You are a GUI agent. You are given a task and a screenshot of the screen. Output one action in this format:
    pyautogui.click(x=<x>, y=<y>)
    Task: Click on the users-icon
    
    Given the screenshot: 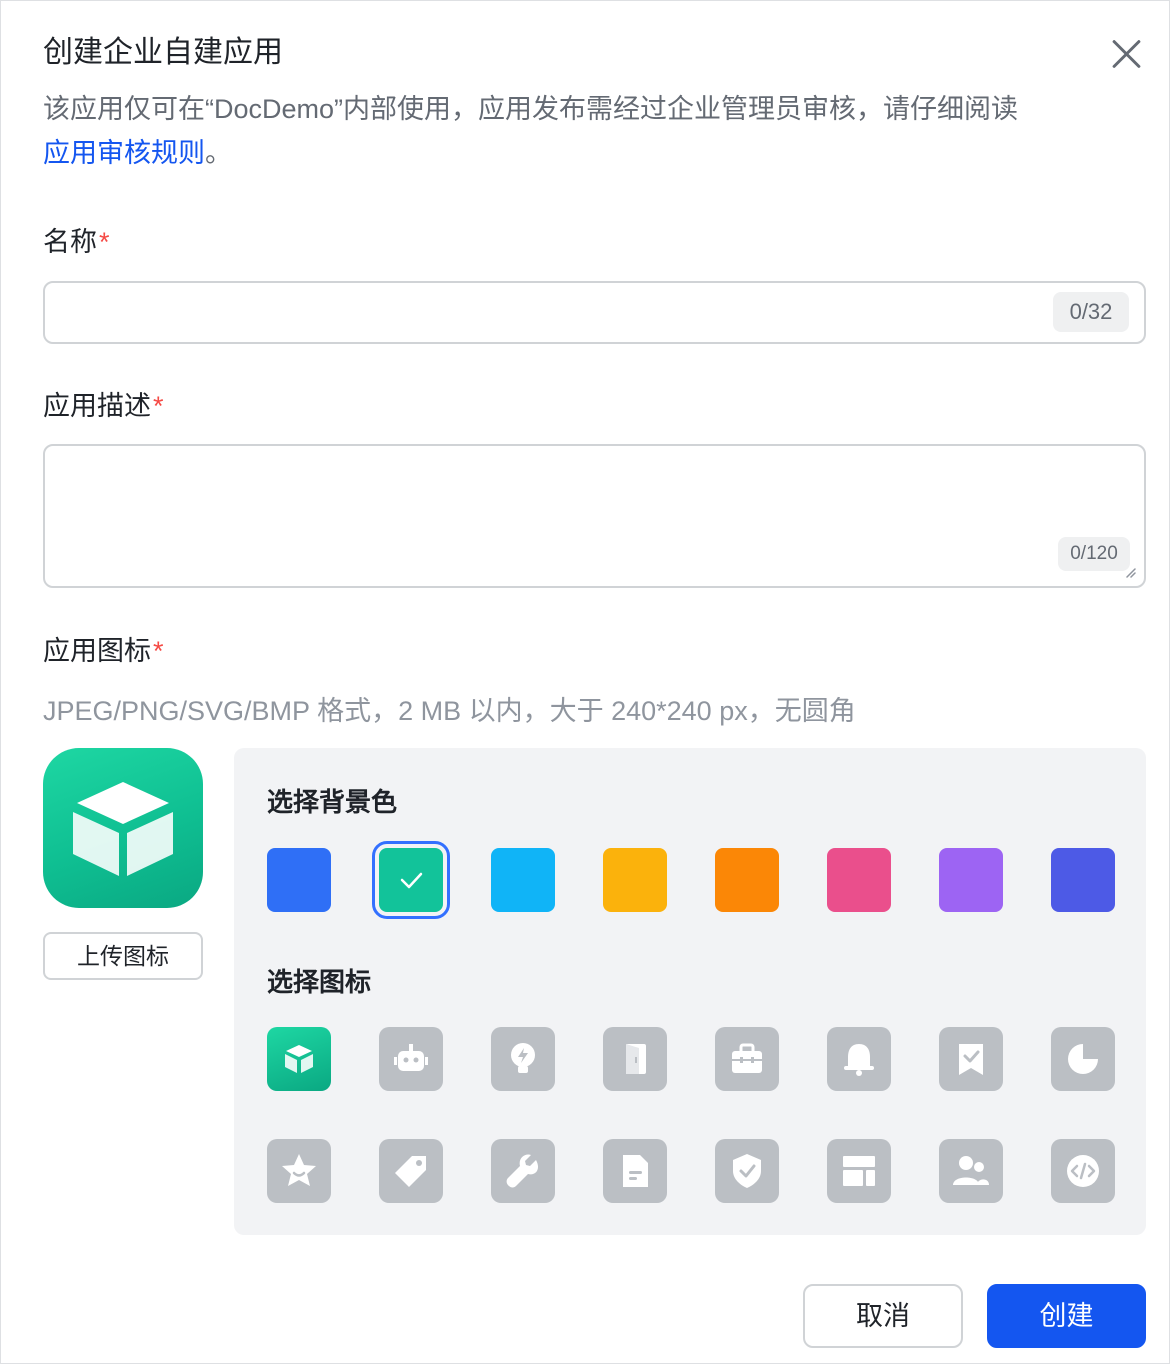 What is the action you would take?
    pyautogui.click(x=971, y=1170)
    